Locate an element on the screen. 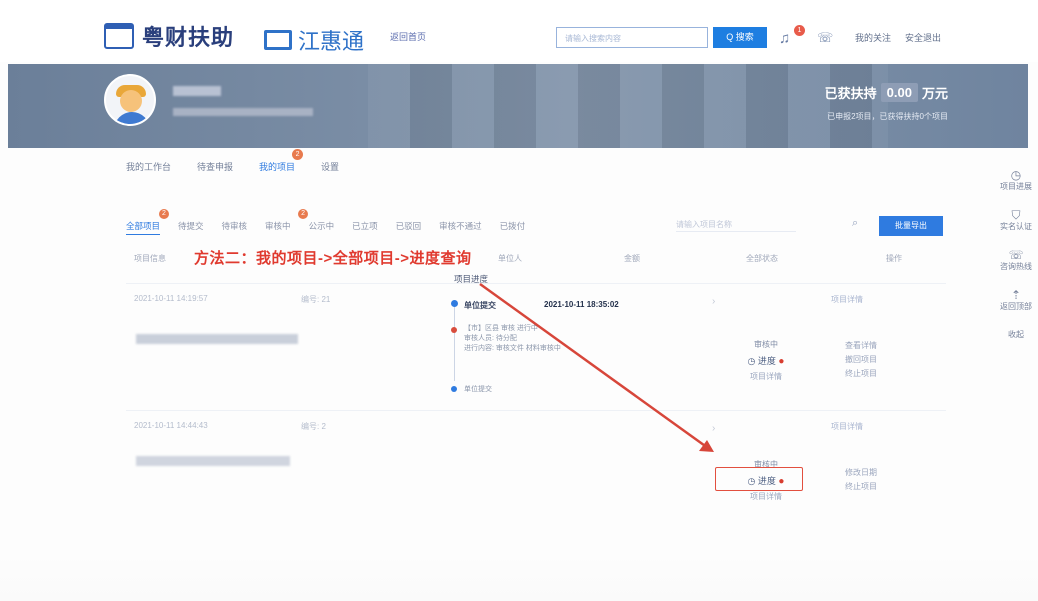  user-name-blurred is located at coordinates (197, 91).